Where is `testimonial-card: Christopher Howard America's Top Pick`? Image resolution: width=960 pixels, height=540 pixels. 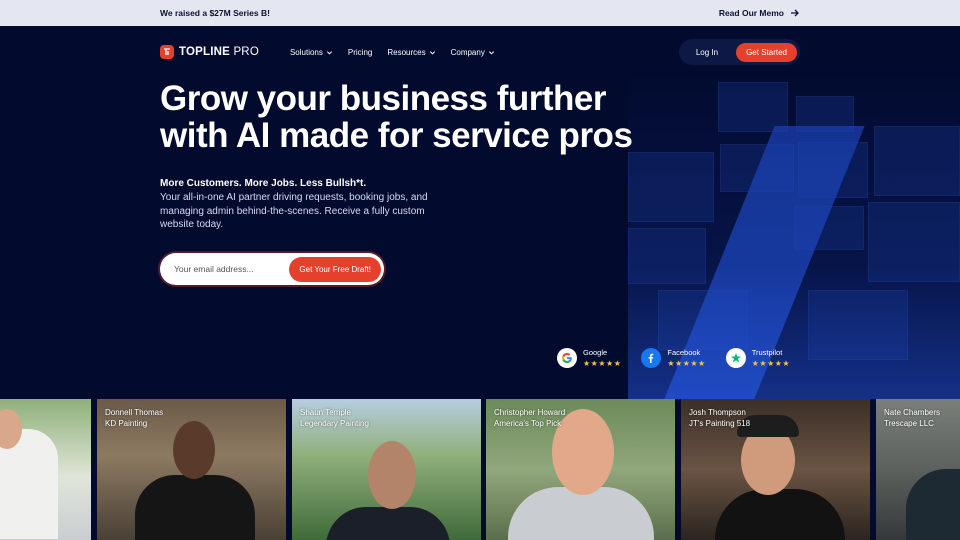
testimonial-card: Christopher Howard America's Top Pick is located at coordinates (580, 469).